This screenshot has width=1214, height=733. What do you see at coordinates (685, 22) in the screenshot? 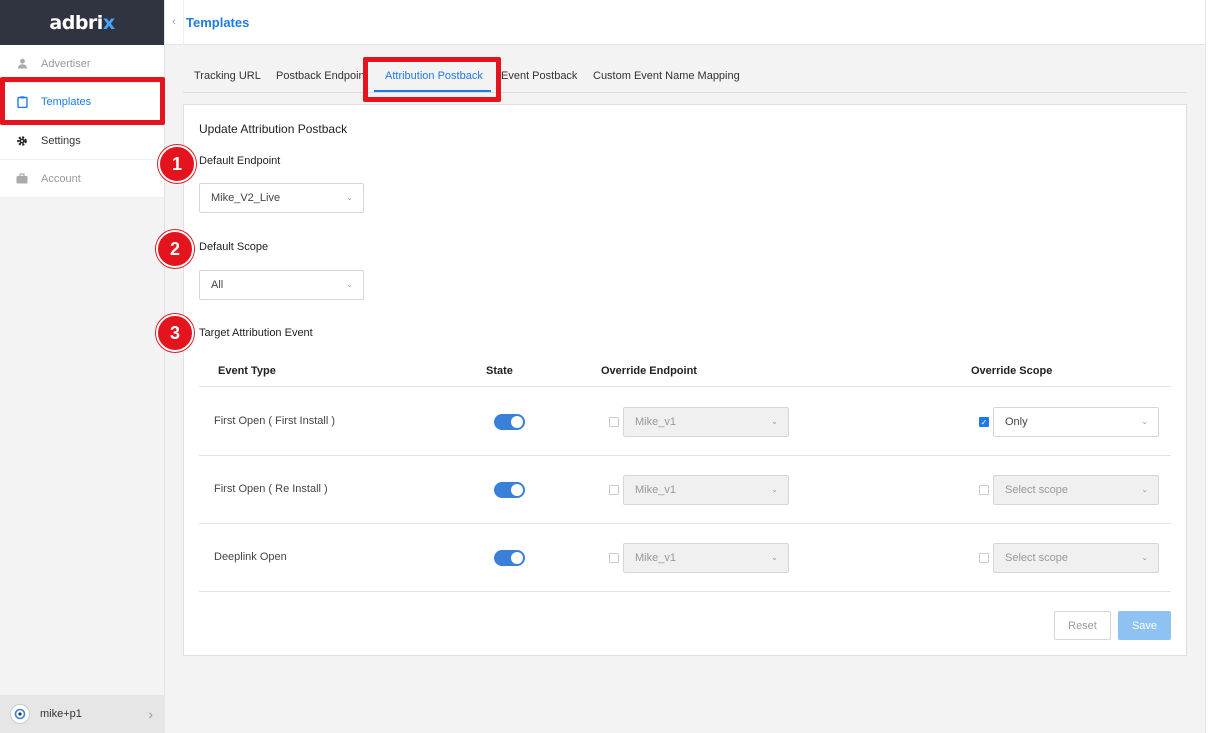
I see `top-header: ‹ Templates` at bounding box center [685, 22].